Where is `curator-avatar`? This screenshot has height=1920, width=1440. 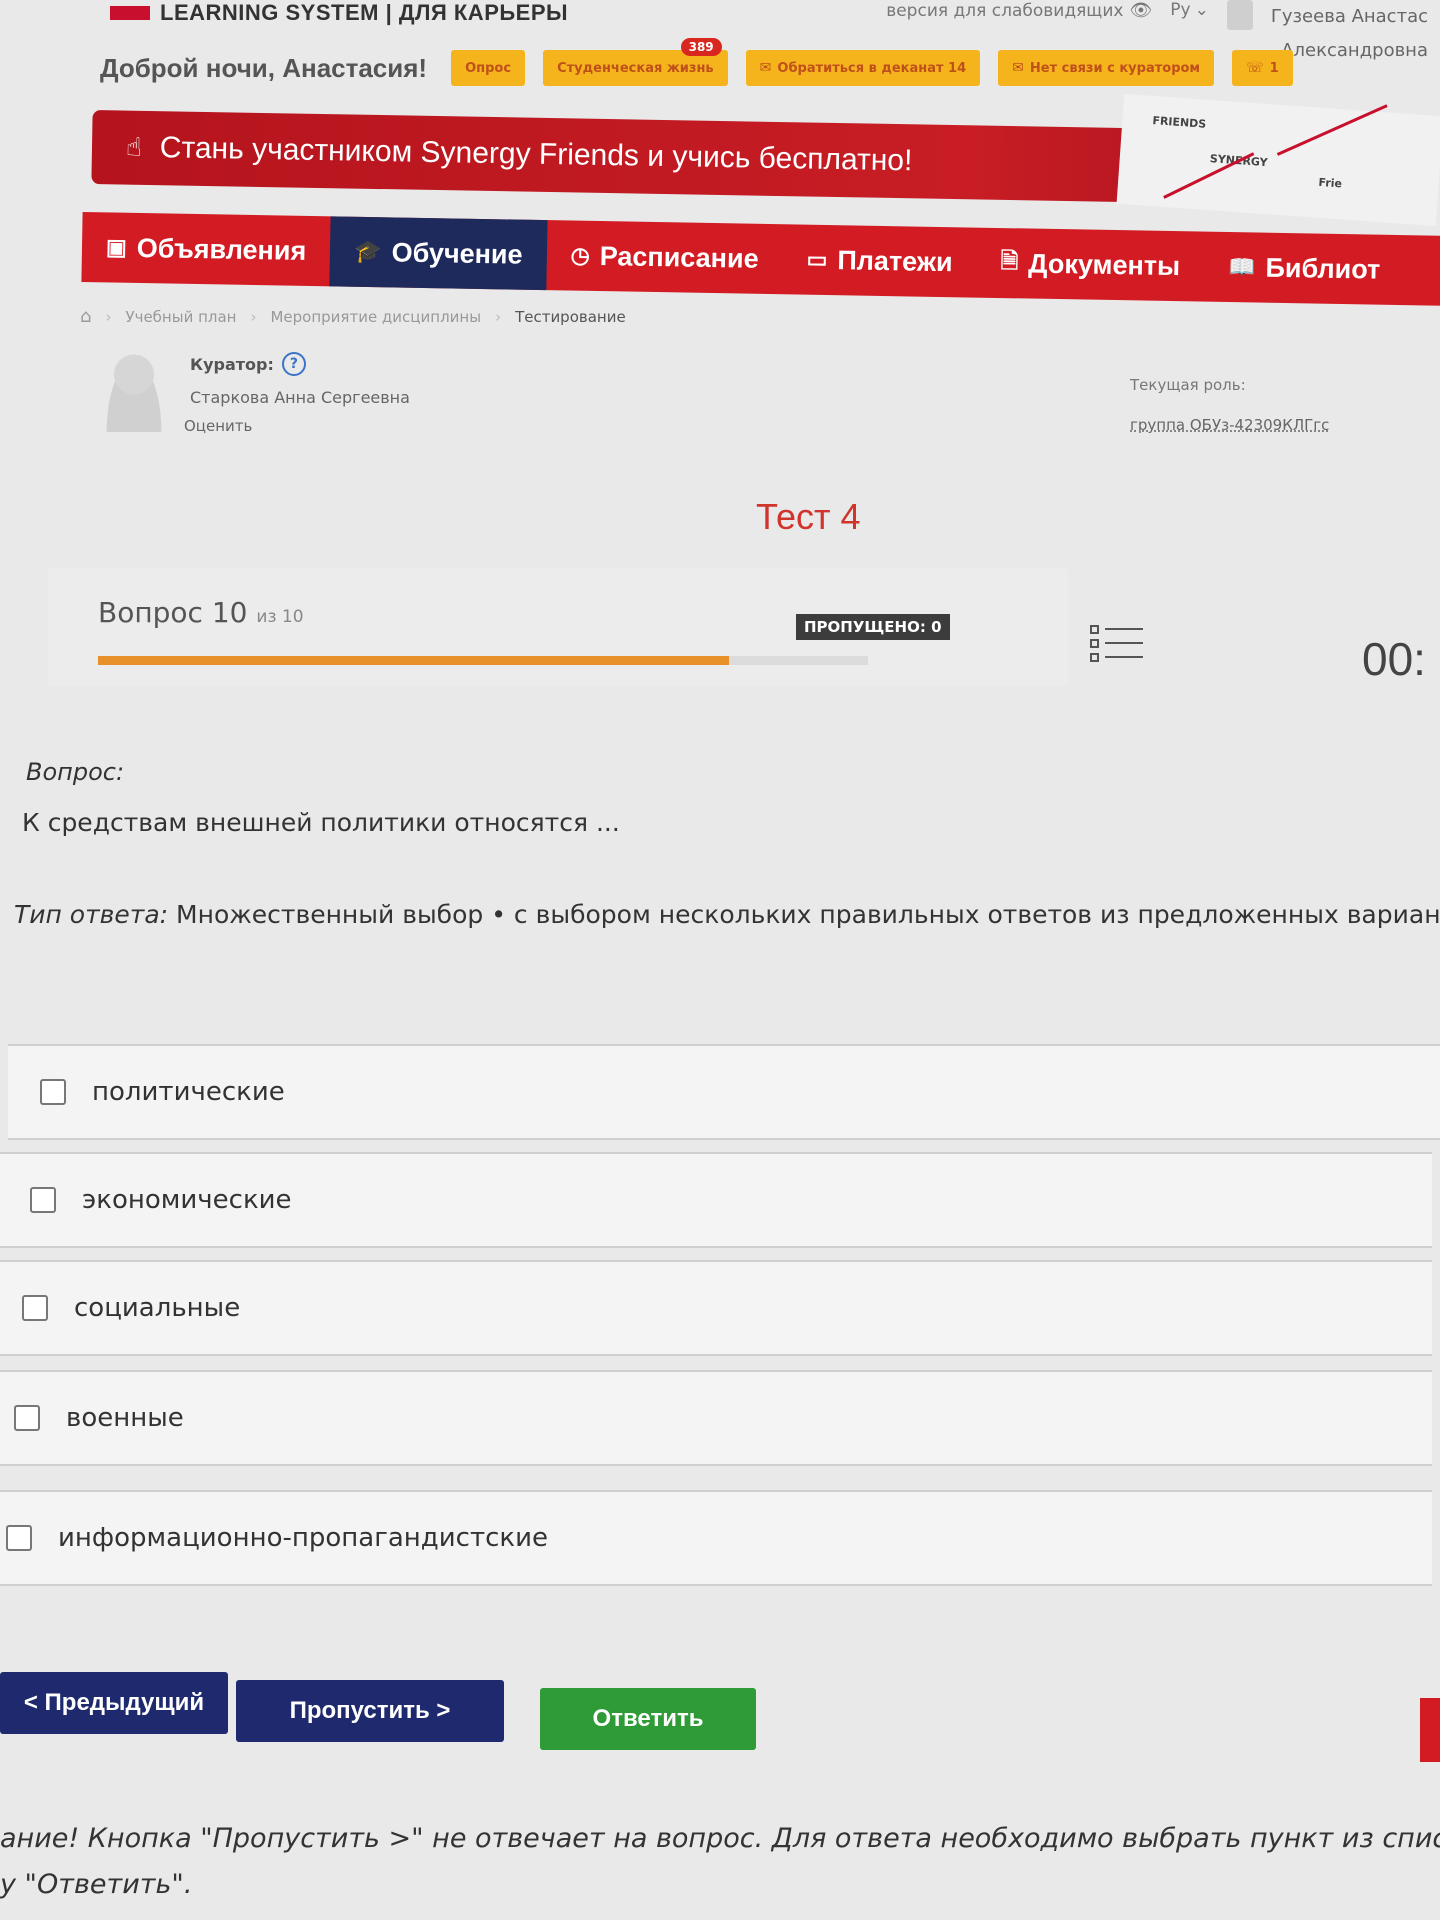
curator-avatar is located at coordinates (134, 391).